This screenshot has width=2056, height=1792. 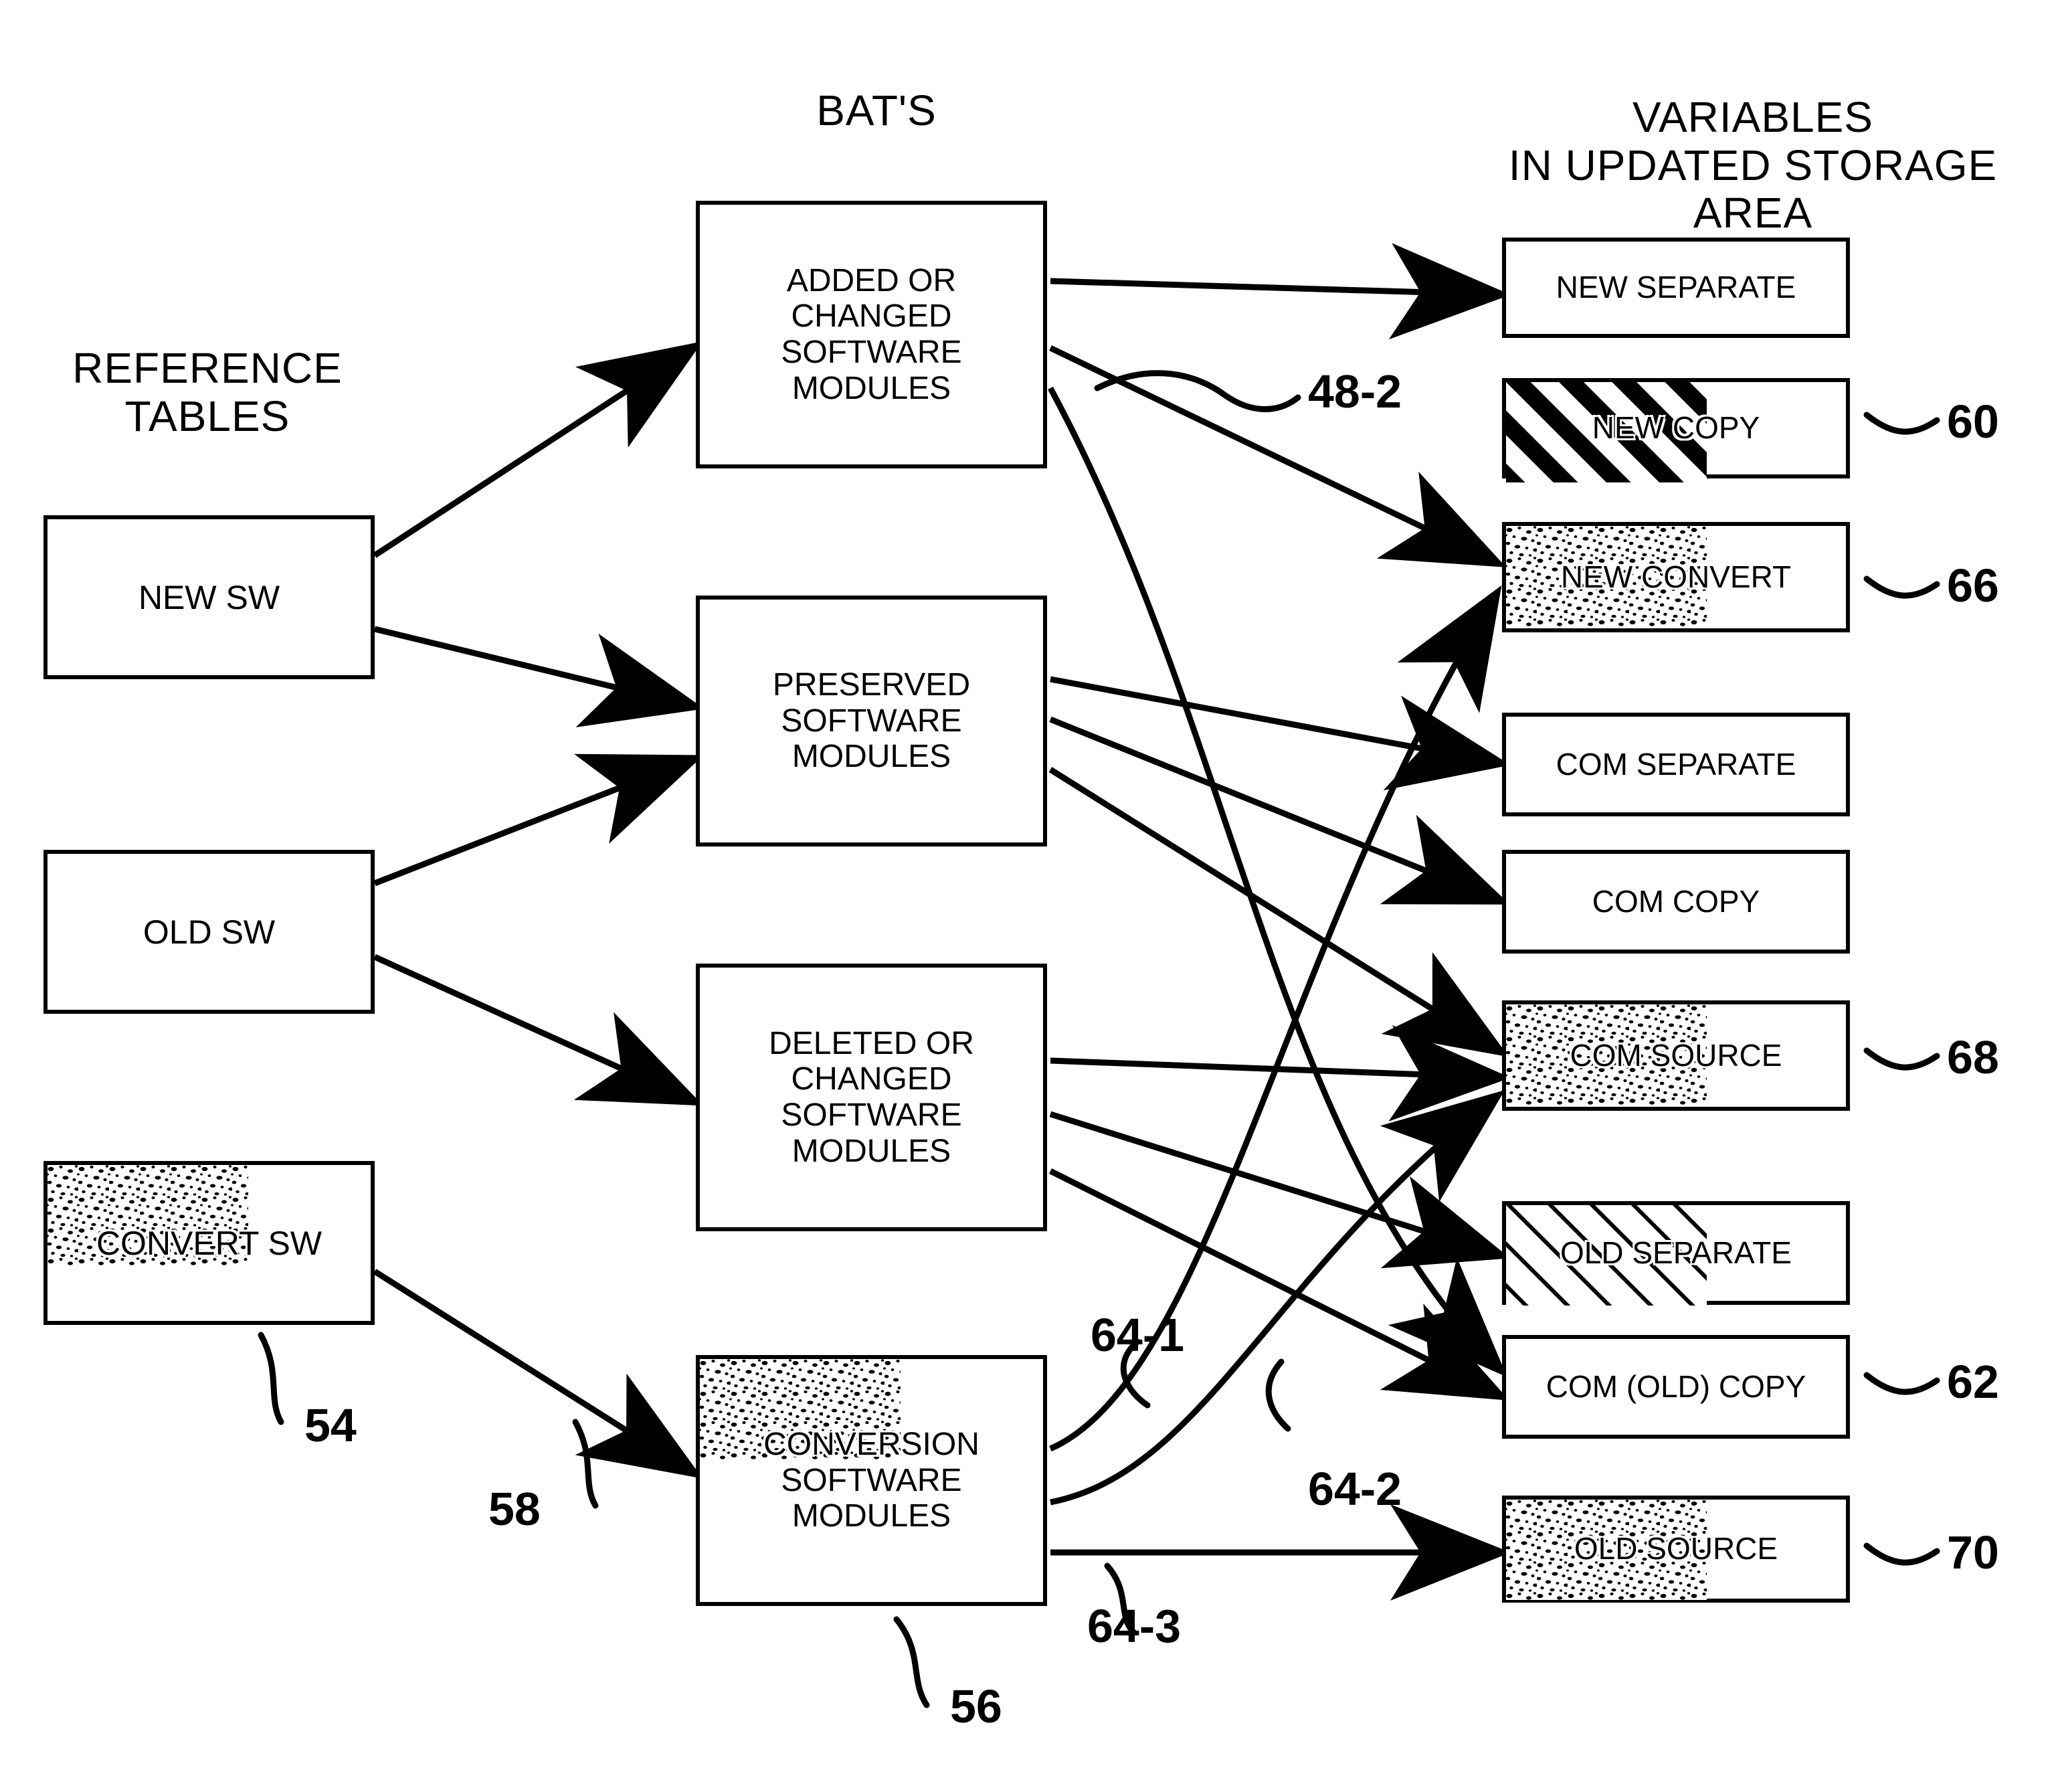 What do you see at coordinates (1973, 1552) in the screenshot?
I see `callout-70: 70` at bounding box center [1973, 1552].